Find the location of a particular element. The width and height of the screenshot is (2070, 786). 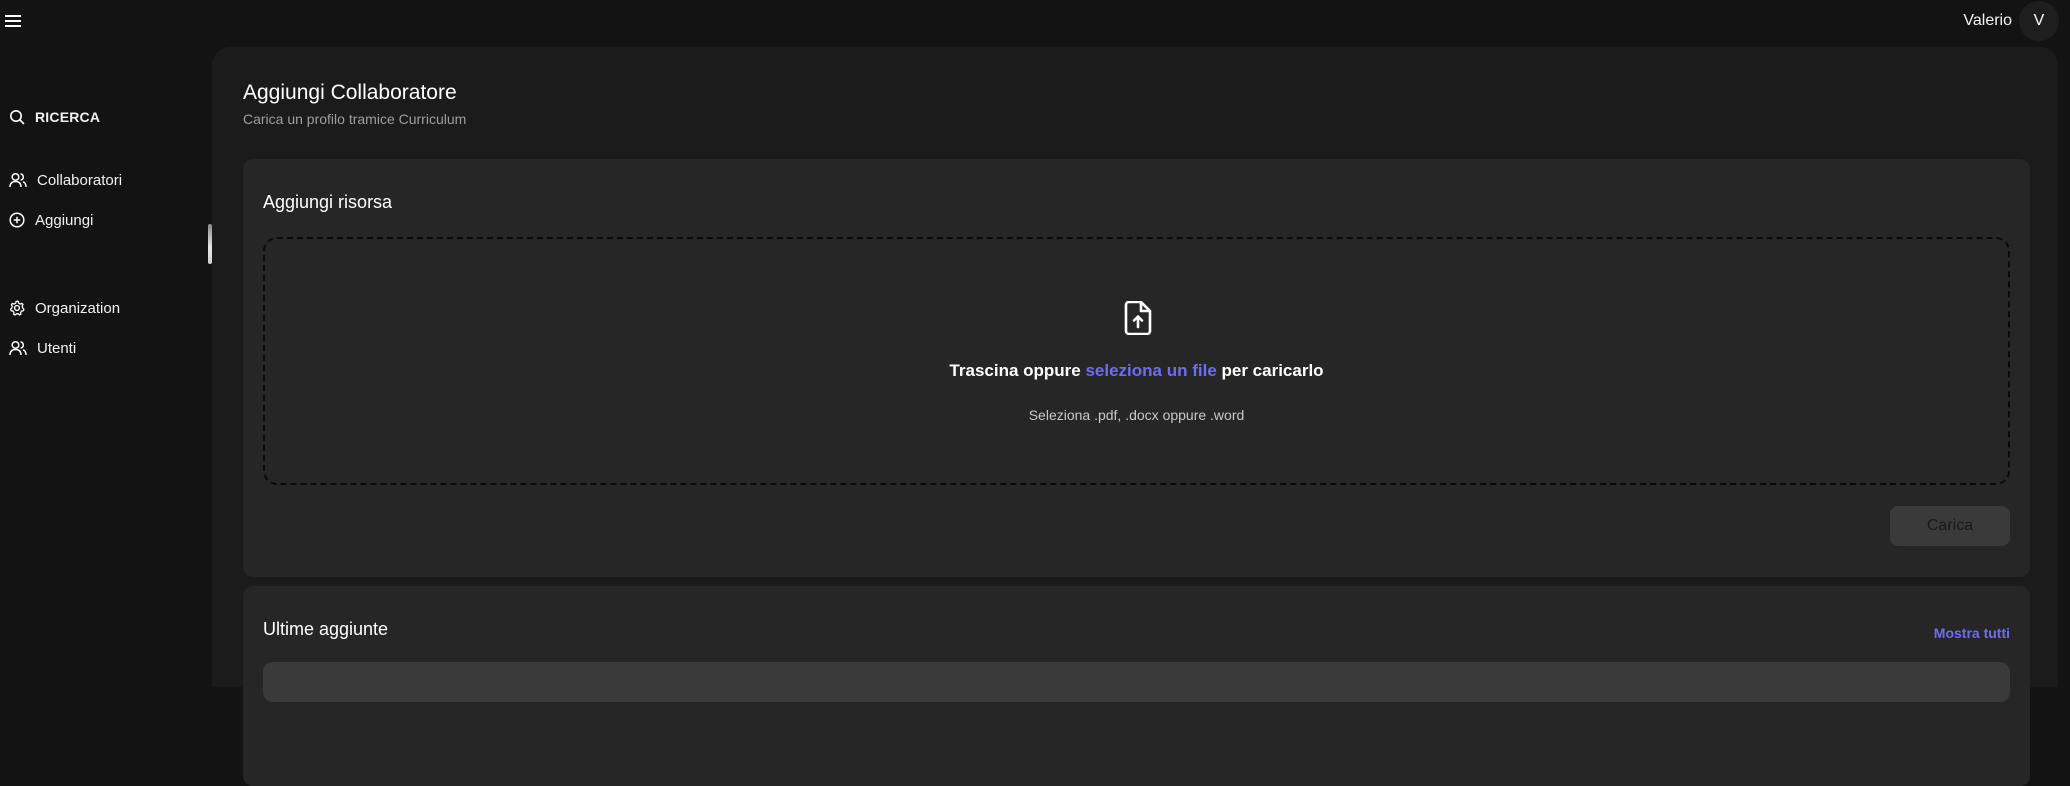

sidebar-item-organization: Organization is located at coordinates (100, 308).